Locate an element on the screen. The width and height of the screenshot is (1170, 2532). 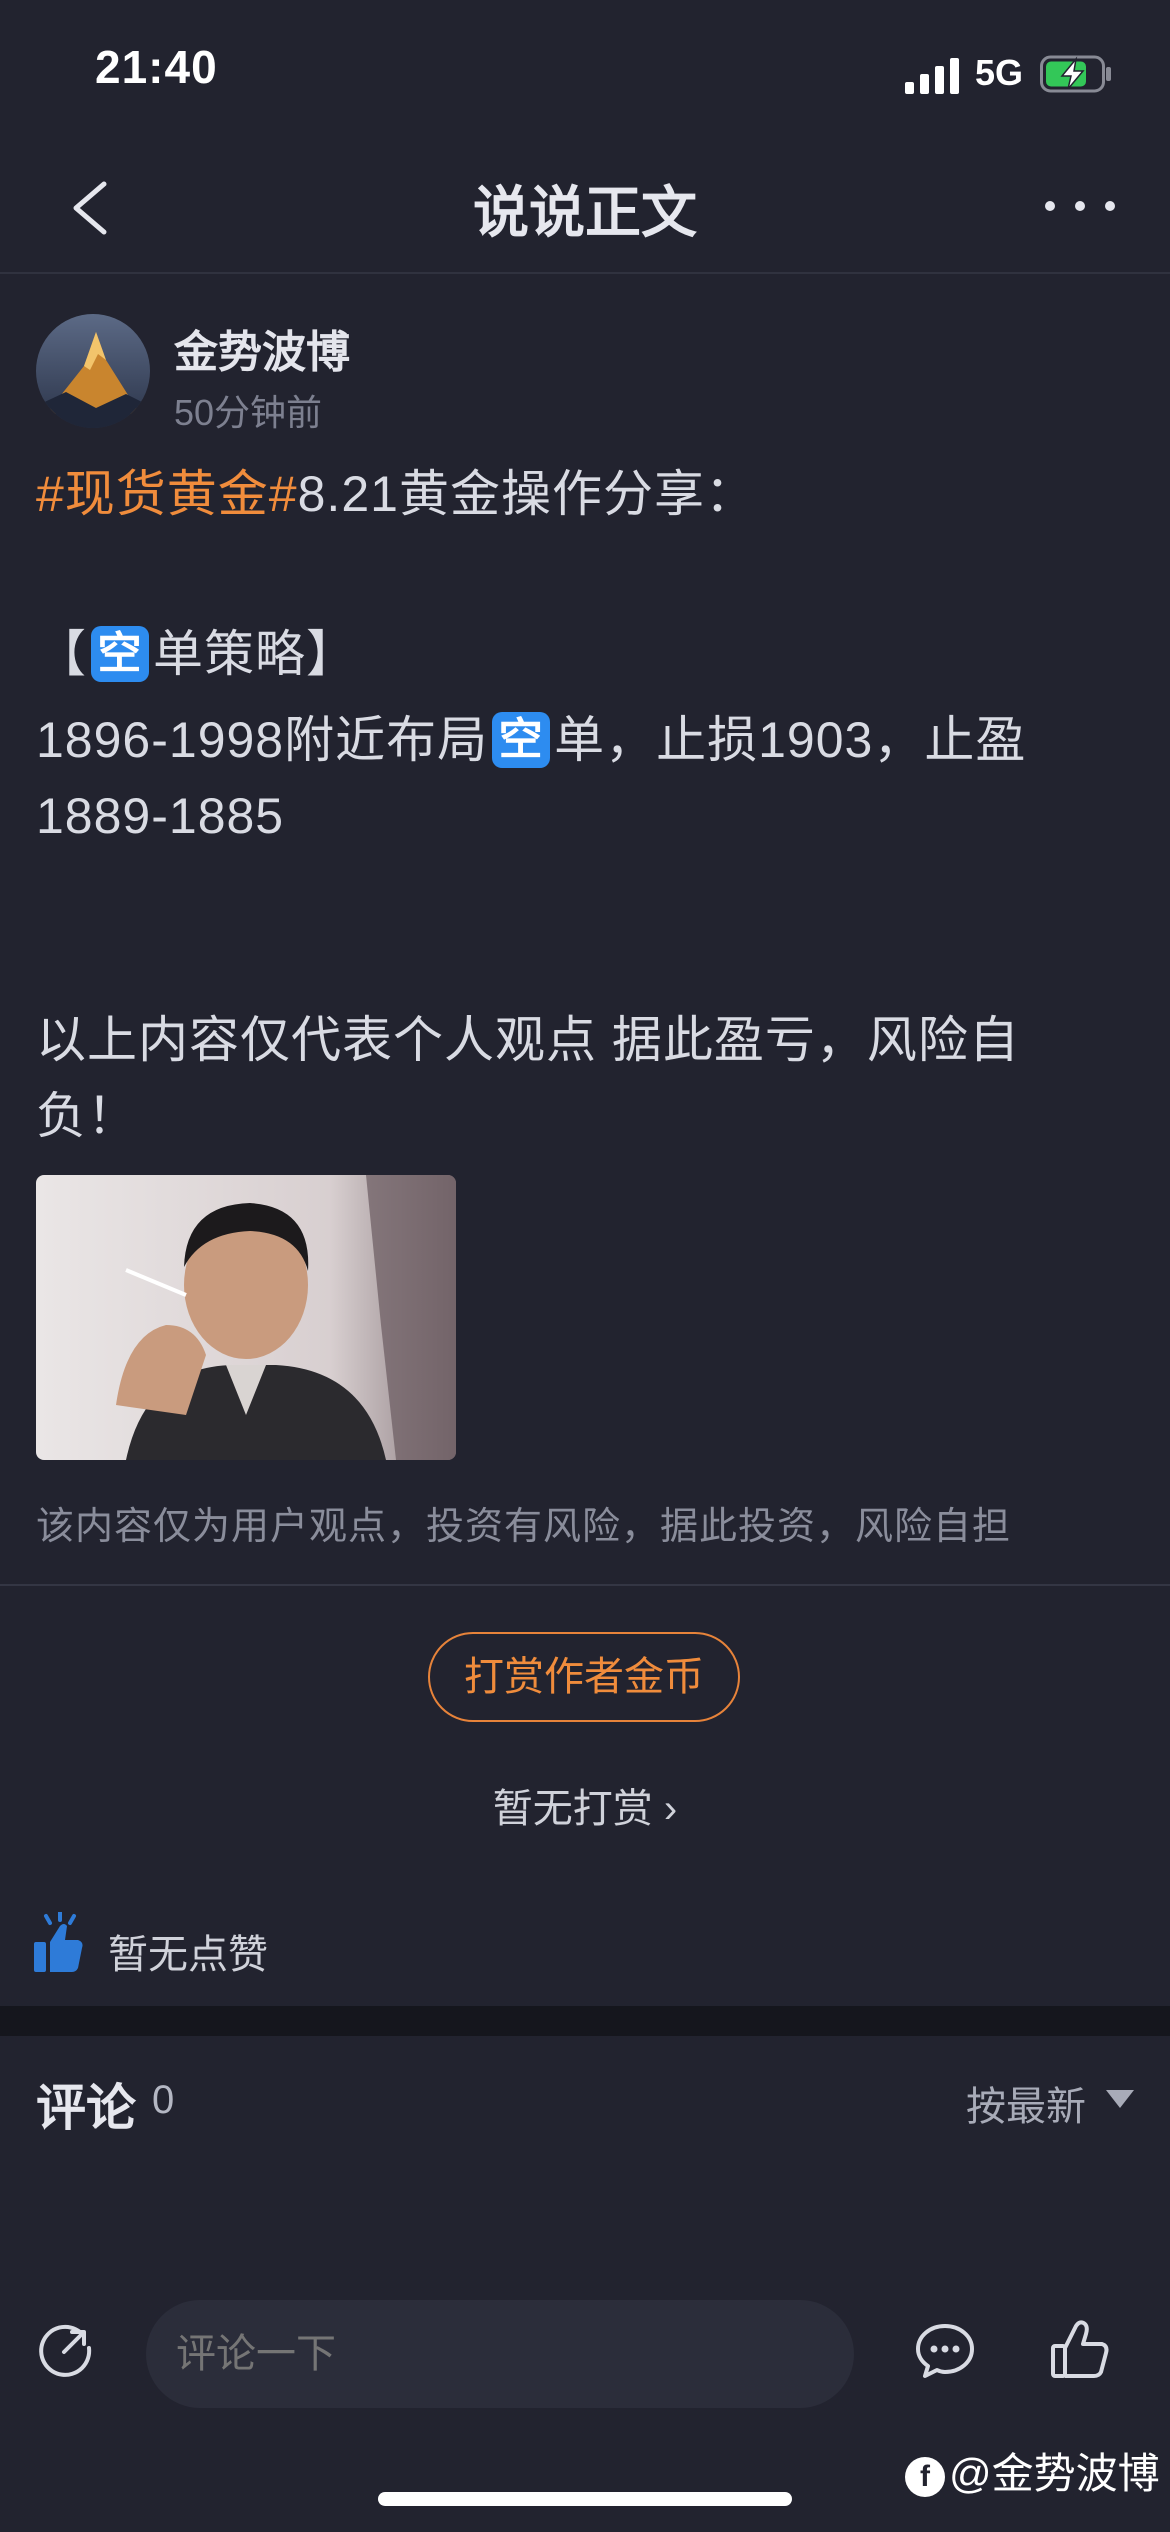
platform-logo-icon: f is located at coordinates (925, 2476).